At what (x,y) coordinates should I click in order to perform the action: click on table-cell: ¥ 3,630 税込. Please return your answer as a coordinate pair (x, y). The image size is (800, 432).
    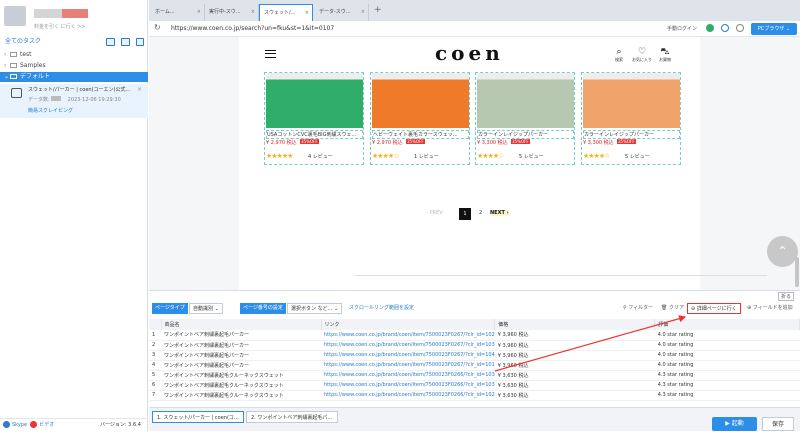
    Looking at the image, I should click on (574, 375).